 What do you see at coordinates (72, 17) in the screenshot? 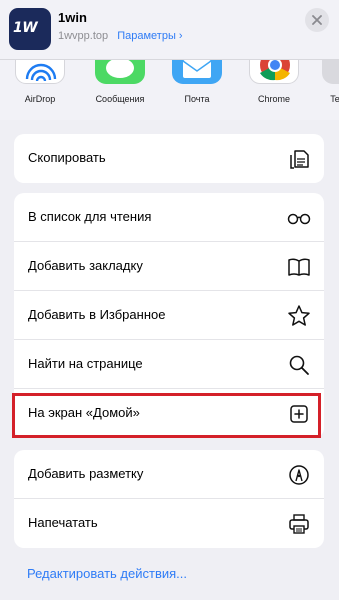
I see `page-title: 1win` at bounding box center [72, 17].